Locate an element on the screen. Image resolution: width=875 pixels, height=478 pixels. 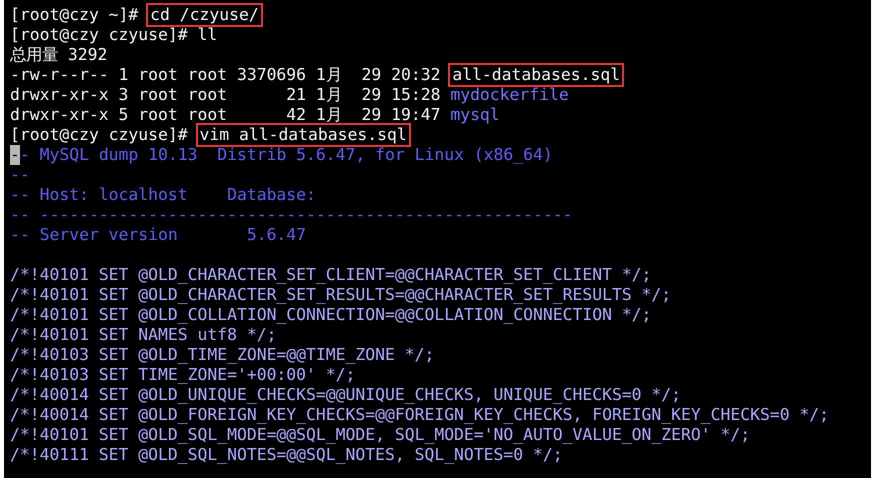
comment-text: -- is located at coordinates (20, 175).